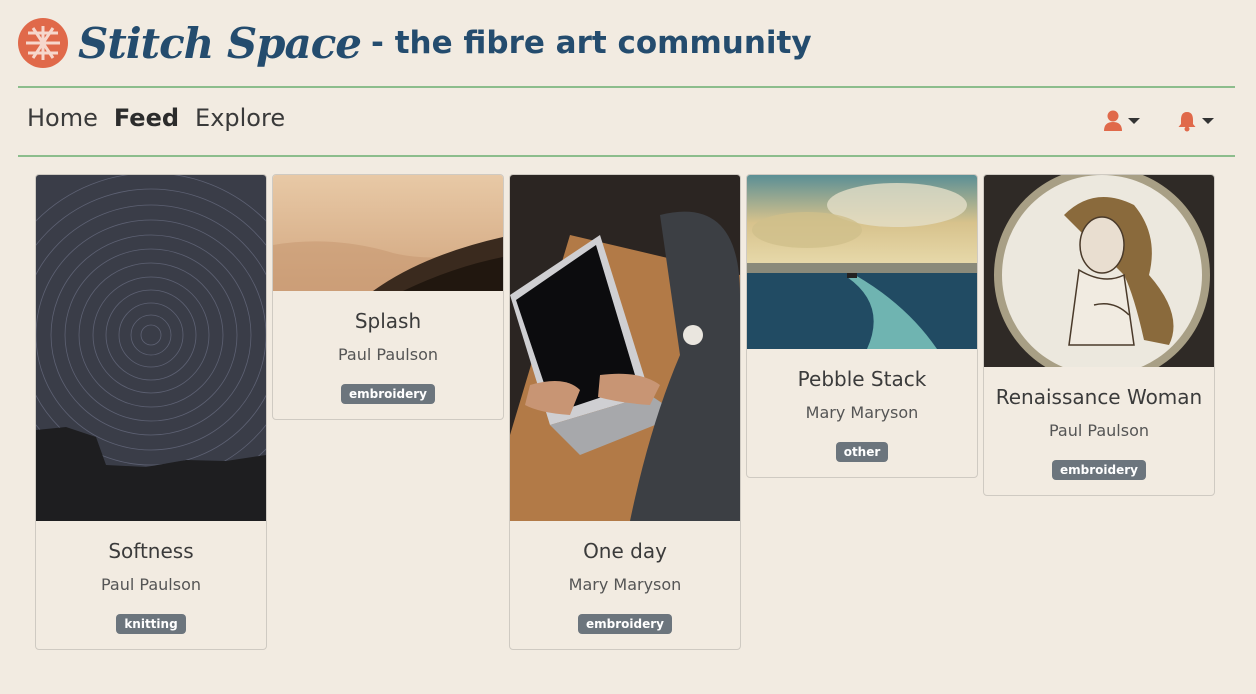  I want to click on post-card: Softness Paul Paulson knitting, so click(151, 412).